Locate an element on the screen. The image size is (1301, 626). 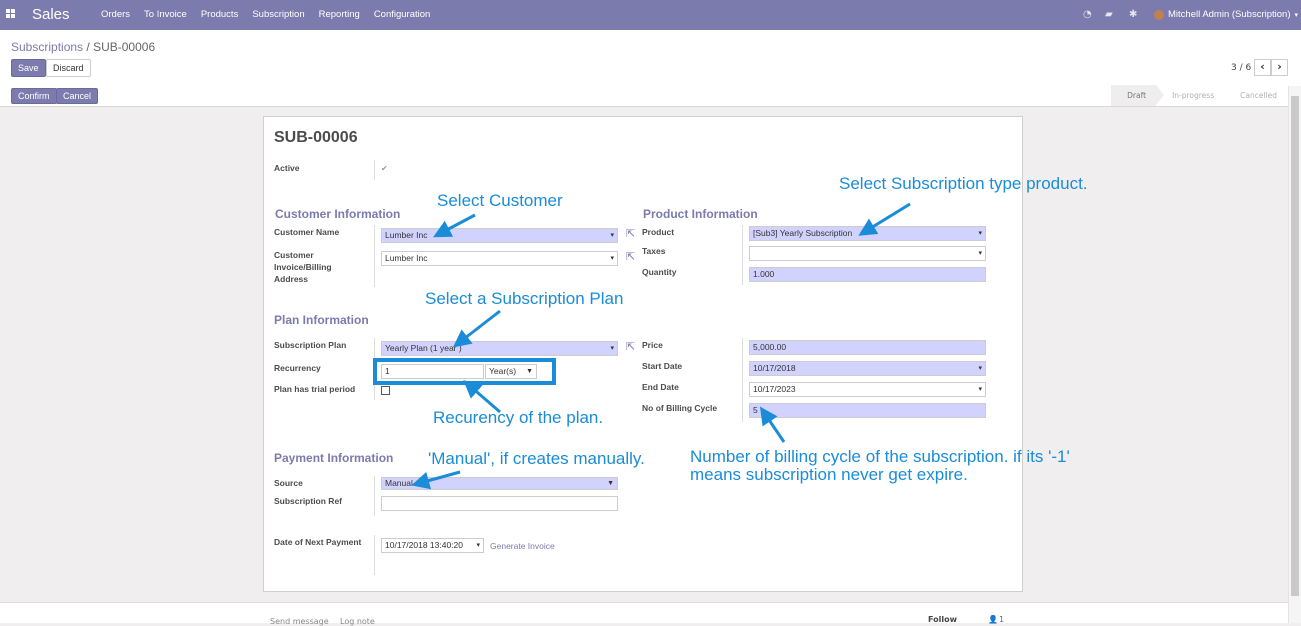
source-select: Manual ▼ is located at coordinates (499, 483).